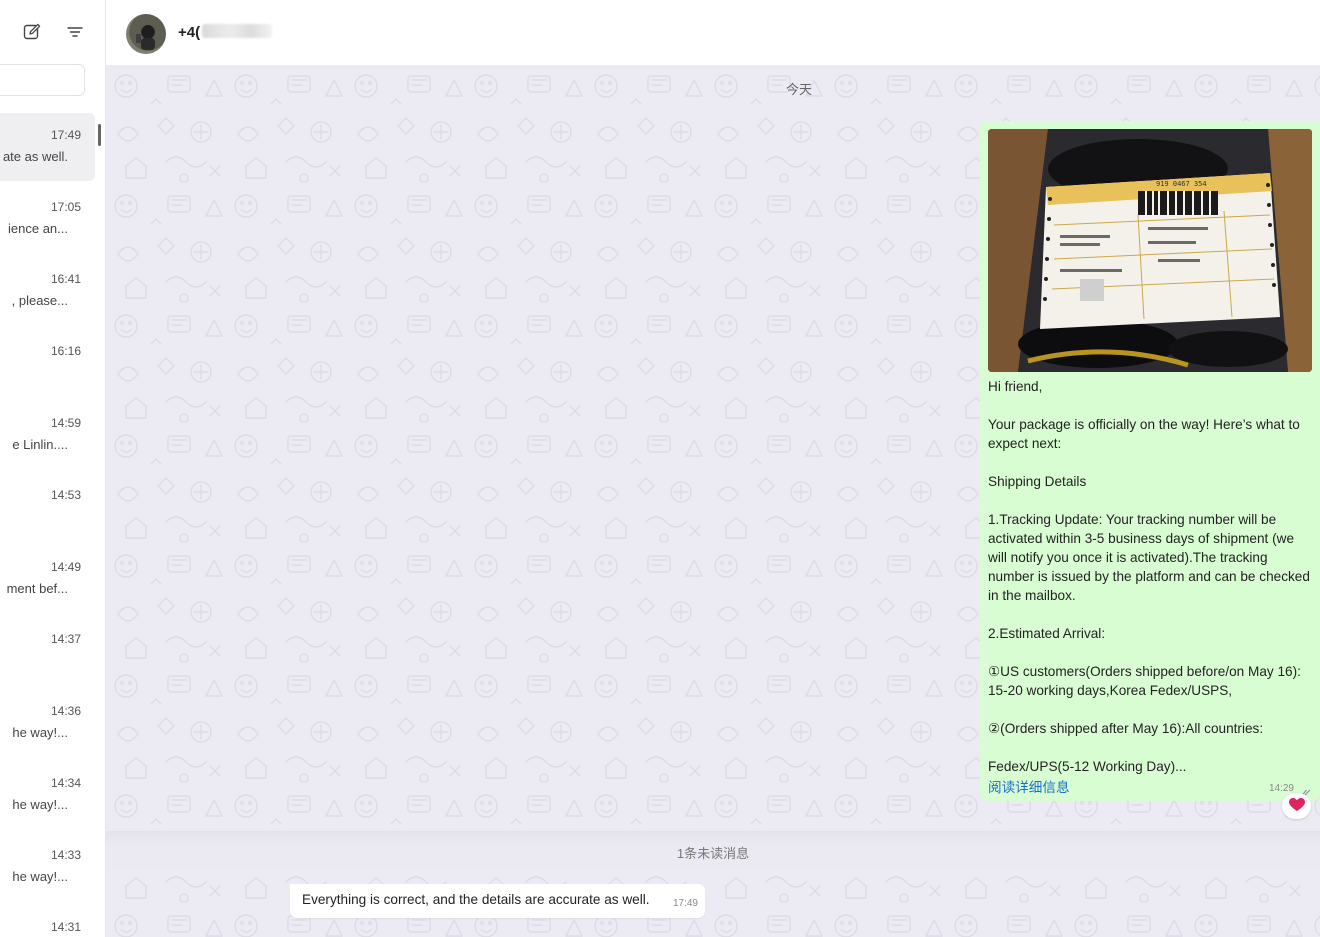 This screenshot has height=937, width=1320. I want to click on chat-time: 14:34, so click(65, 783).